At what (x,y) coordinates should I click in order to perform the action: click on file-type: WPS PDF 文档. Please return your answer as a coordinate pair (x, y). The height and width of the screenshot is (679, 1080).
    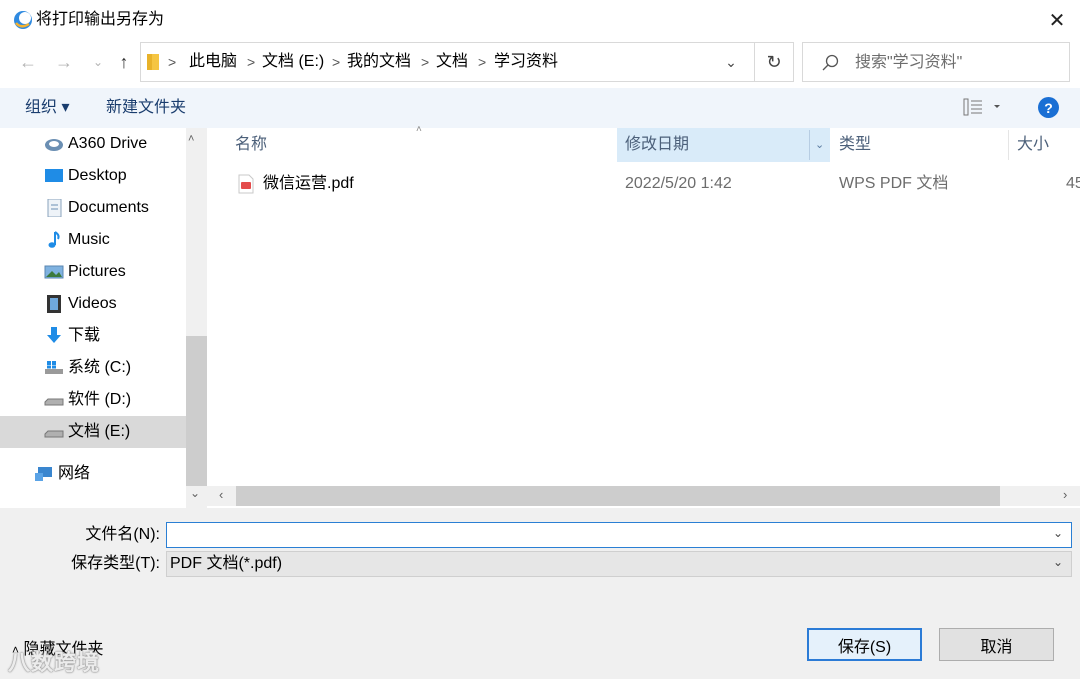
    Looking at the image, I should click on (894, 183).